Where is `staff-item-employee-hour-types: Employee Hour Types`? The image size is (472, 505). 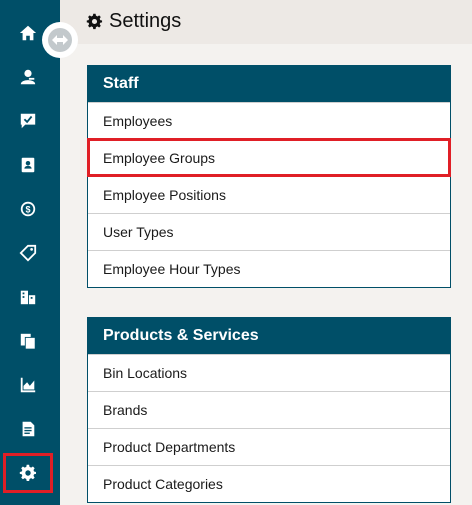 staff-item-employee-hour-types: Employee Hour Types is located at coordinates (269, 268).